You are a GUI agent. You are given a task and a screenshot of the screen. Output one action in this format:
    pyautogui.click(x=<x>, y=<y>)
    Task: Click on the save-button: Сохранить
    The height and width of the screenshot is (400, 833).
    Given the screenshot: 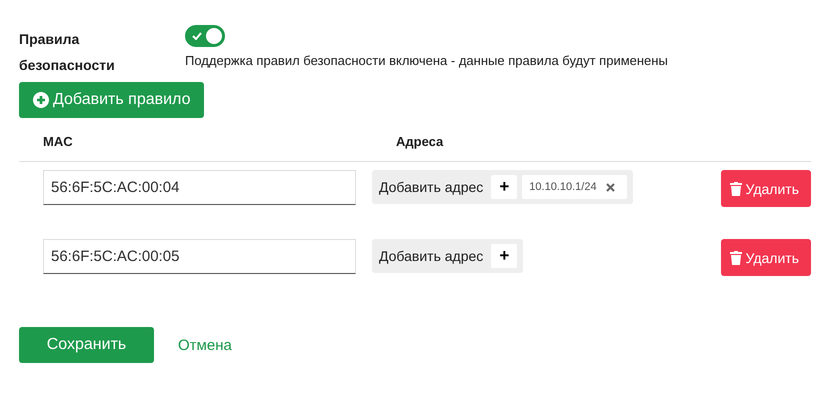 What is the action you would take?
    pyautogui.click(x=86, y=345)
    